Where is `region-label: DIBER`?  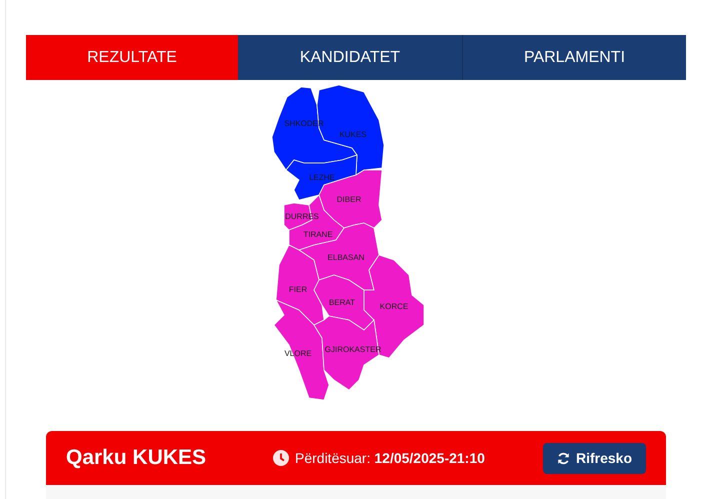
region-label: DIBER is located at coordinates (348, 199).